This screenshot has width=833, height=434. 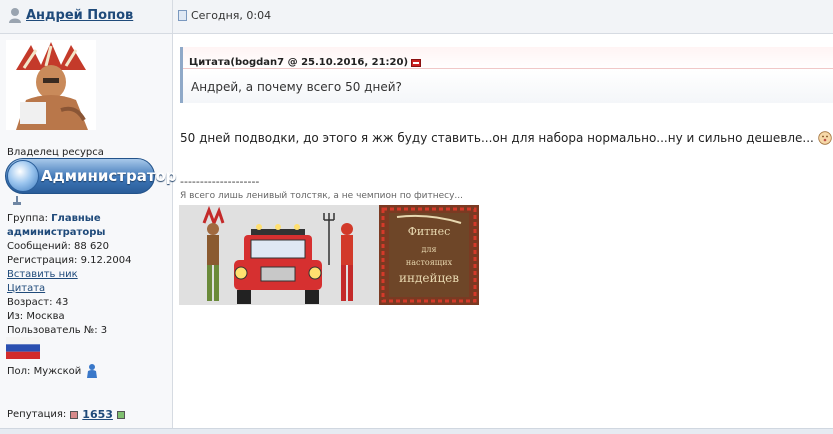 I want to click on male-icon, so click(x=92, y=371).